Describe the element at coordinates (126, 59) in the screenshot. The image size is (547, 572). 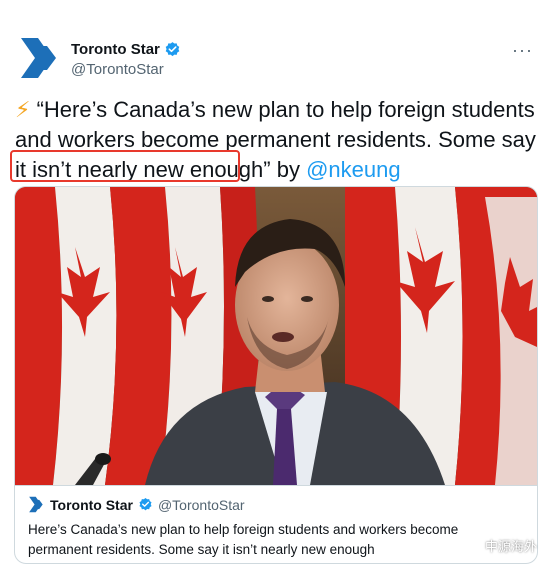
I see `author-names: Toronto Star @TorontoStar` at that location.